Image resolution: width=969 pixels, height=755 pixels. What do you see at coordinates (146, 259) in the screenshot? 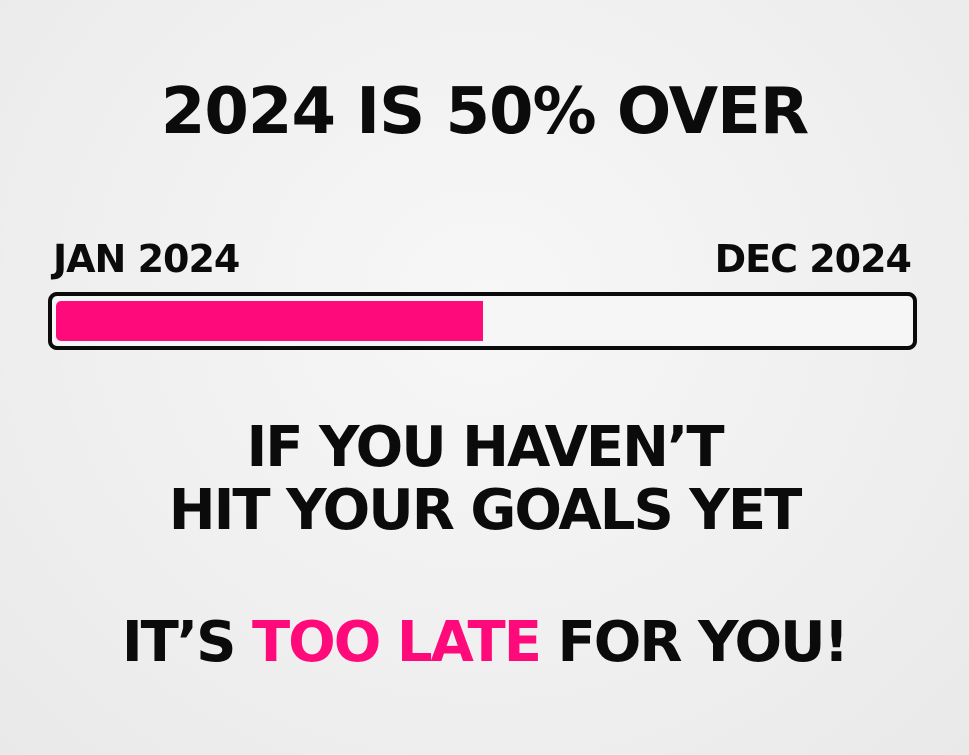
I see `progress-start-label: JAN 2024` at bounding box center [146, 259].